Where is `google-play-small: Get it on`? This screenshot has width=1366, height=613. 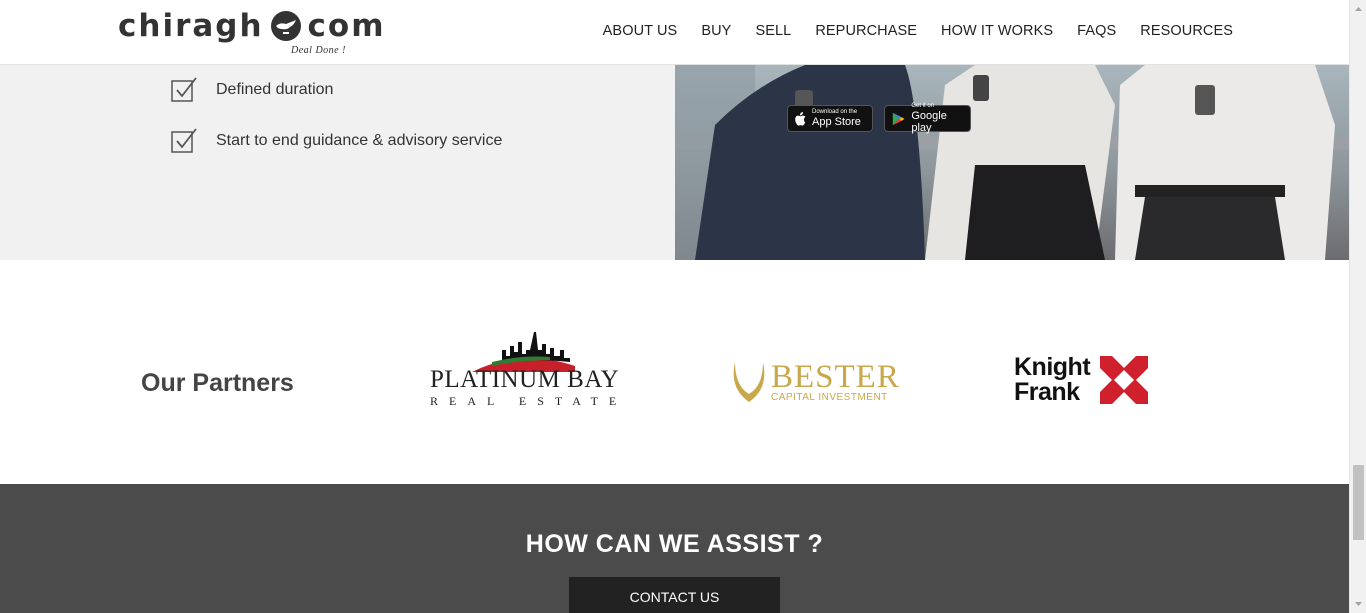 google-play-small: Get it on is located at coordinates (923, 106).